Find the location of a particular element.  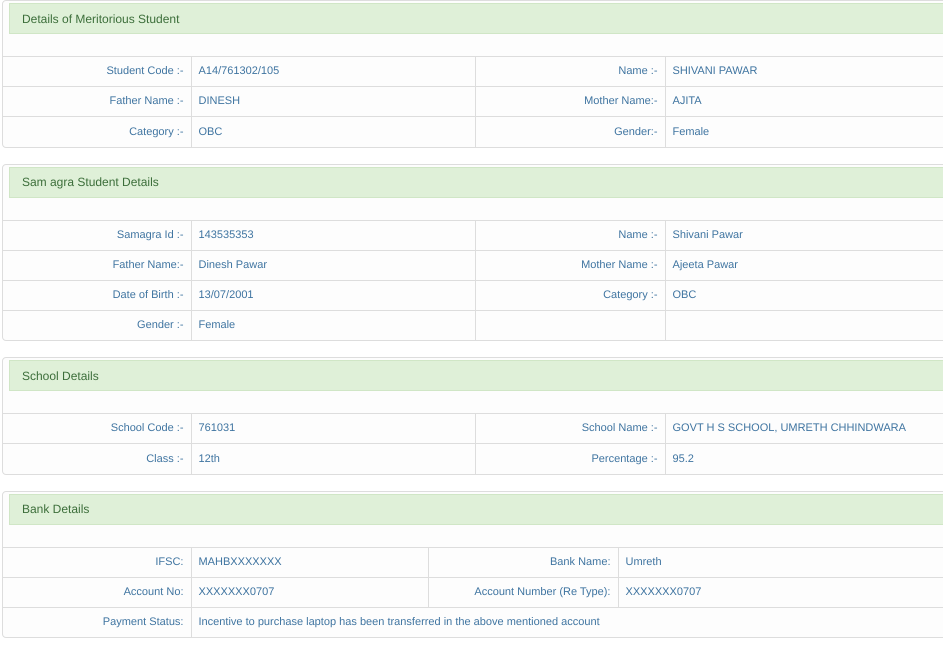

field-value: 12th is located at coordinates (333, 459).